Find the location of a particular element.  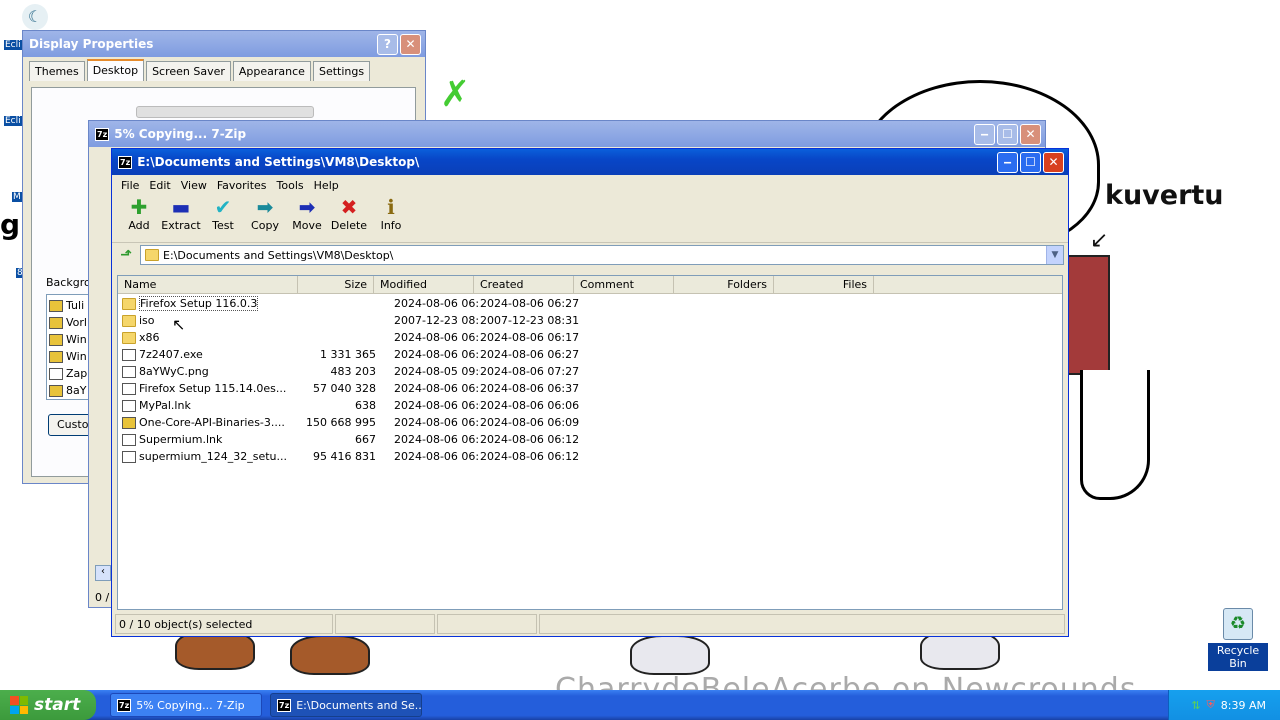

file-row: x86 2024-08-06 06:172024-08-06 06:17 is located at coordinates (590, 337).